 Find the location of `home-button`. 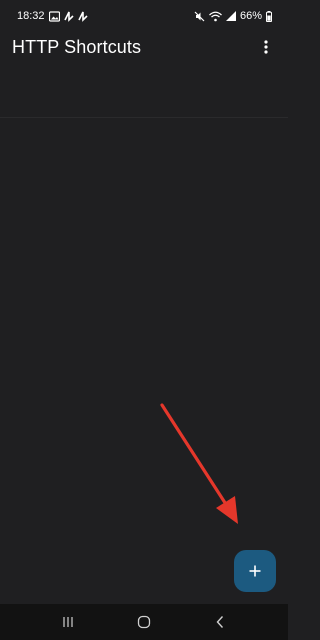

home-button is located at coordinates (144, 622).